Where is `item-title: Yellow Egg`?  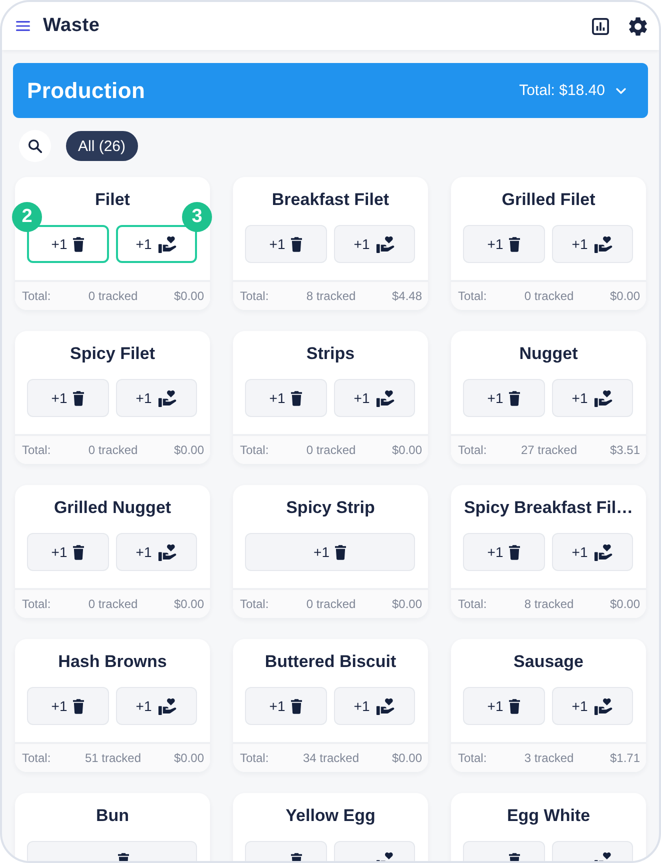 item-title: Yellow Egg is located at coordinates (330, 816).